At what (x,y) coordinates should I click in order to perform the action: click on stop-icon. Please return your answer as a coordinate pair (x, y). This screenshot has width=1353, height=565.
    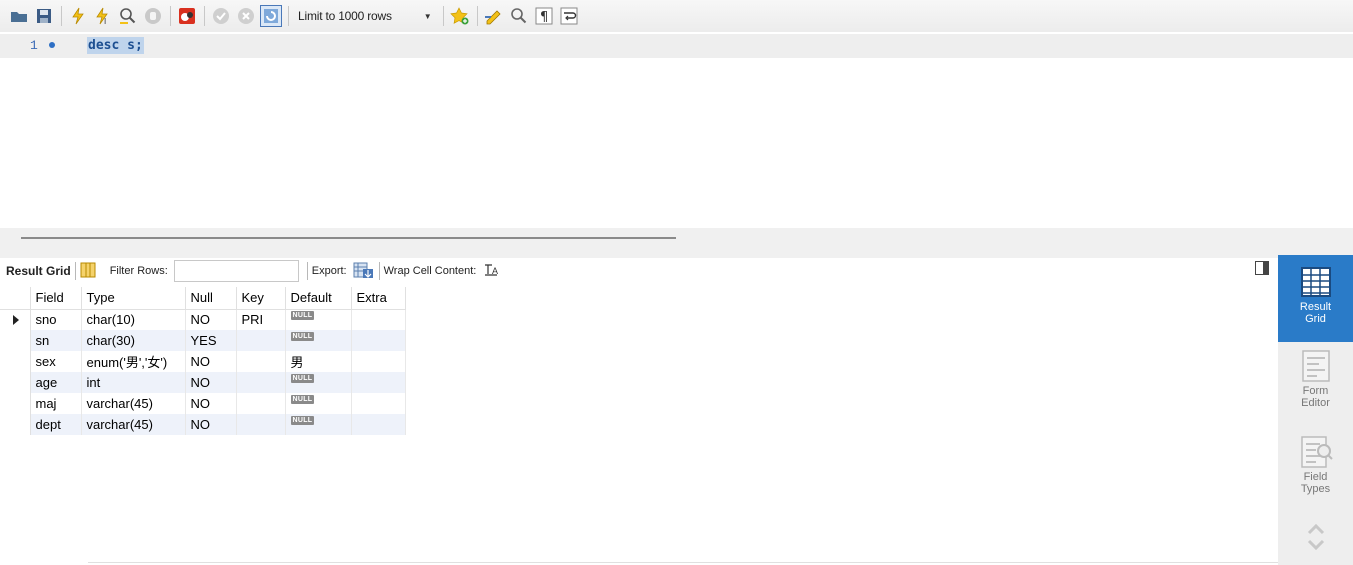
    Looking at the image, I should click on (153, 16).